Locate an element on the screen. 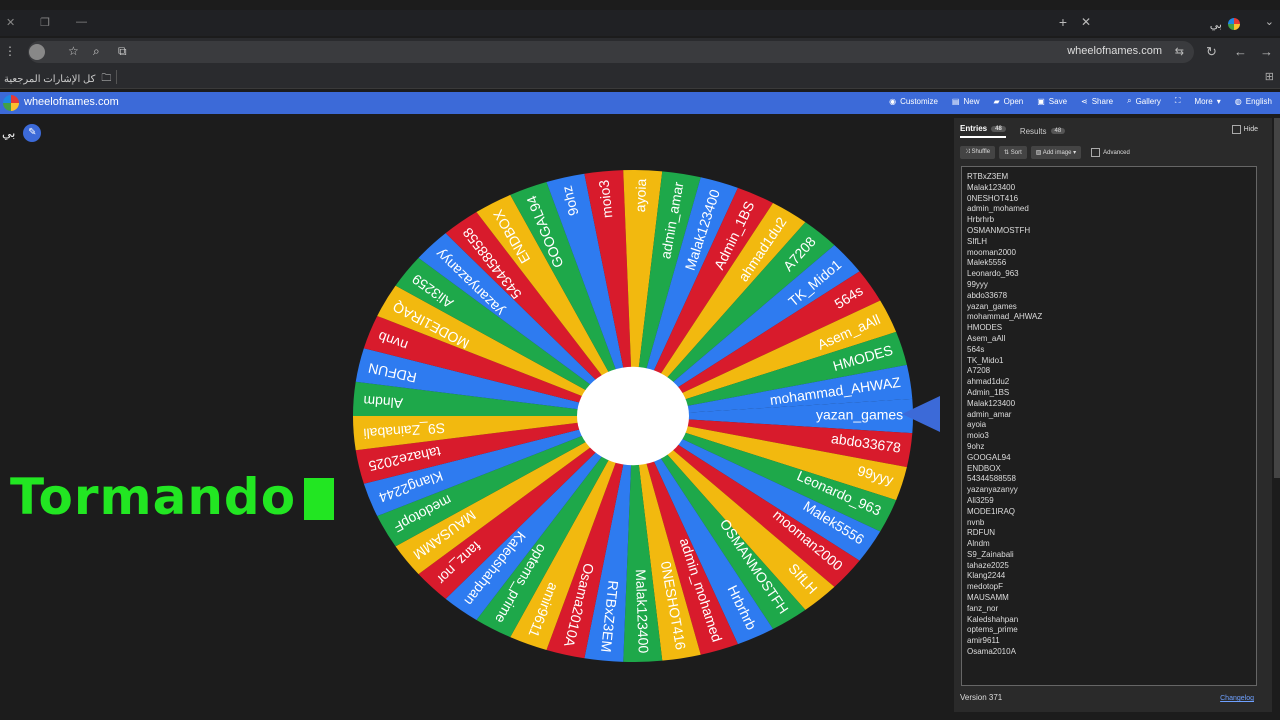 This screenshot has height=720, width=1280. save-icon: ▣ is located at coordinates (1041, 101).